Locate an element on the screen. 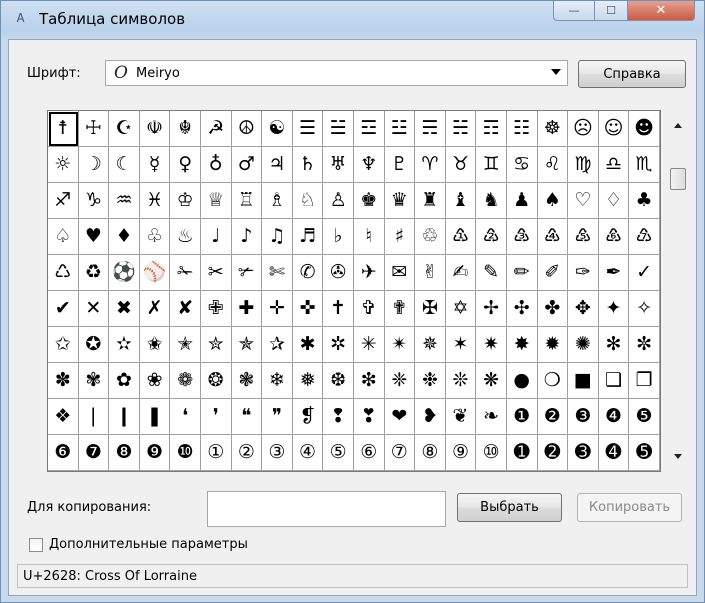 Image resolution: width=705 pixels, height=603 pixels. character-cell: ♨ is located at coordinates (185, 237).